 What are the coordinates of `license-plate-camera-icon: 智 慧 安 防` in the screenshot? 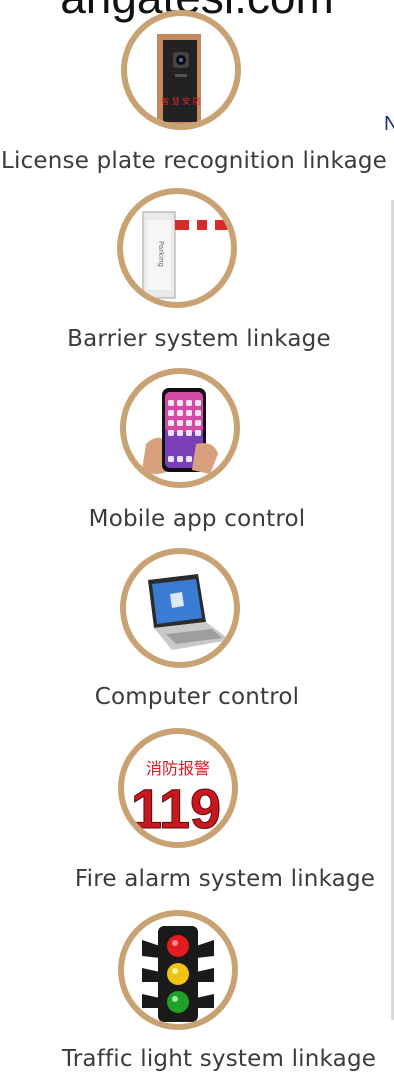 It's located at (181, 70).